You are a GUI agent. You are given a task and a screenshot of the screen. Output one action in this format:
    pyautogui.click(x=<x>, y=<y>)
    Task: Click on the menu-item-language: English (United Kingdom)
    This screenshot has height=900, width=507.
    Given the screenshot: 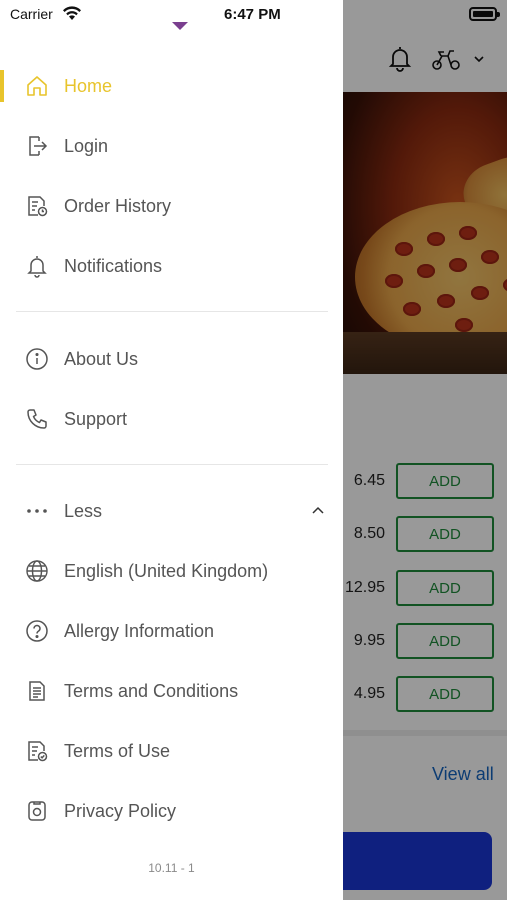 What is the action you would take?
    pyautogui.click(x=171, y=571)
    